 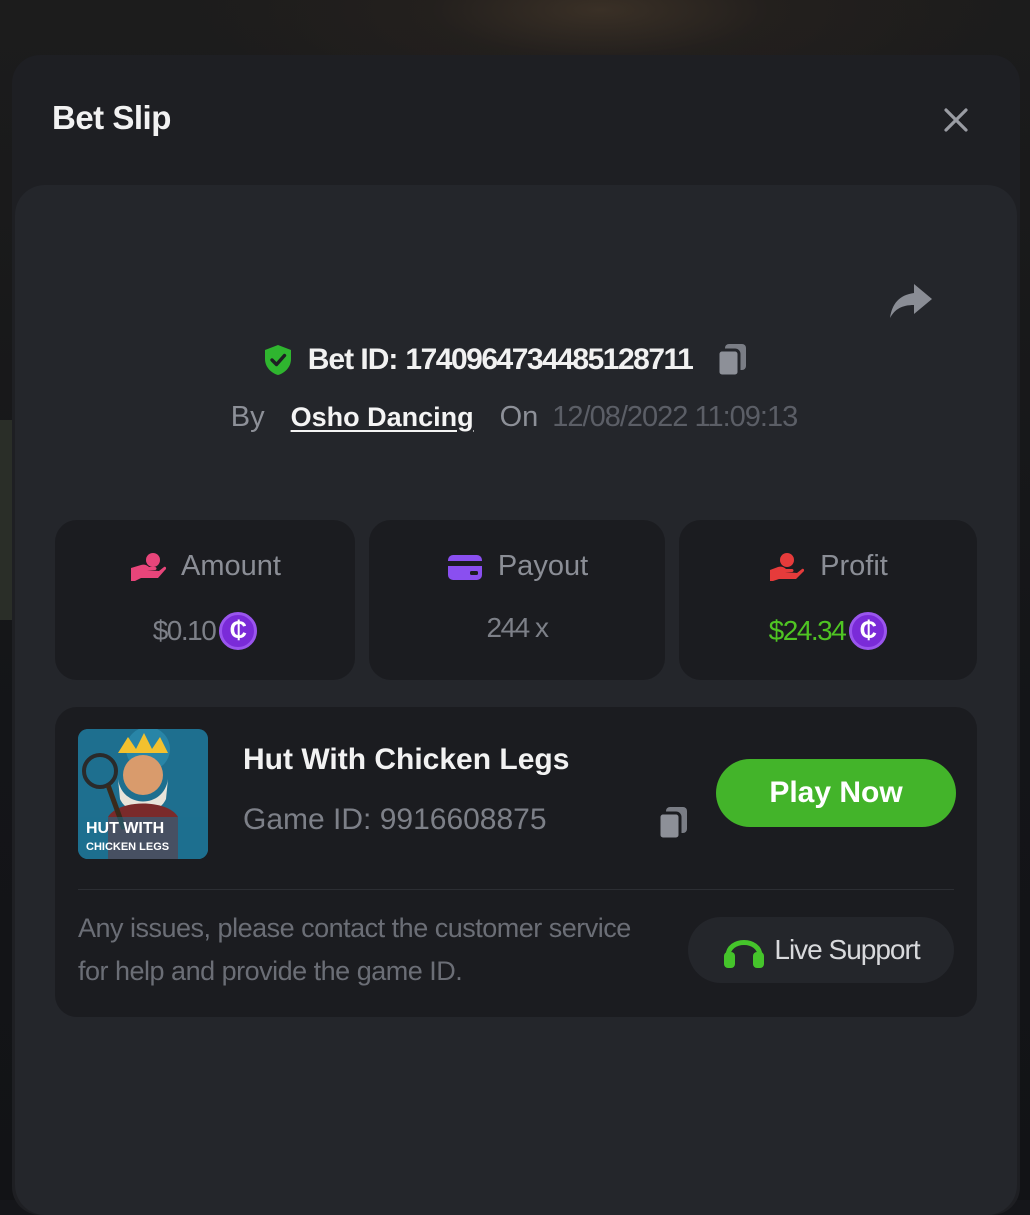 What do you see at coordinates (184, 630) in the screenshot?
I see `amount-value: $0.10` at bounding box center [184, 630].